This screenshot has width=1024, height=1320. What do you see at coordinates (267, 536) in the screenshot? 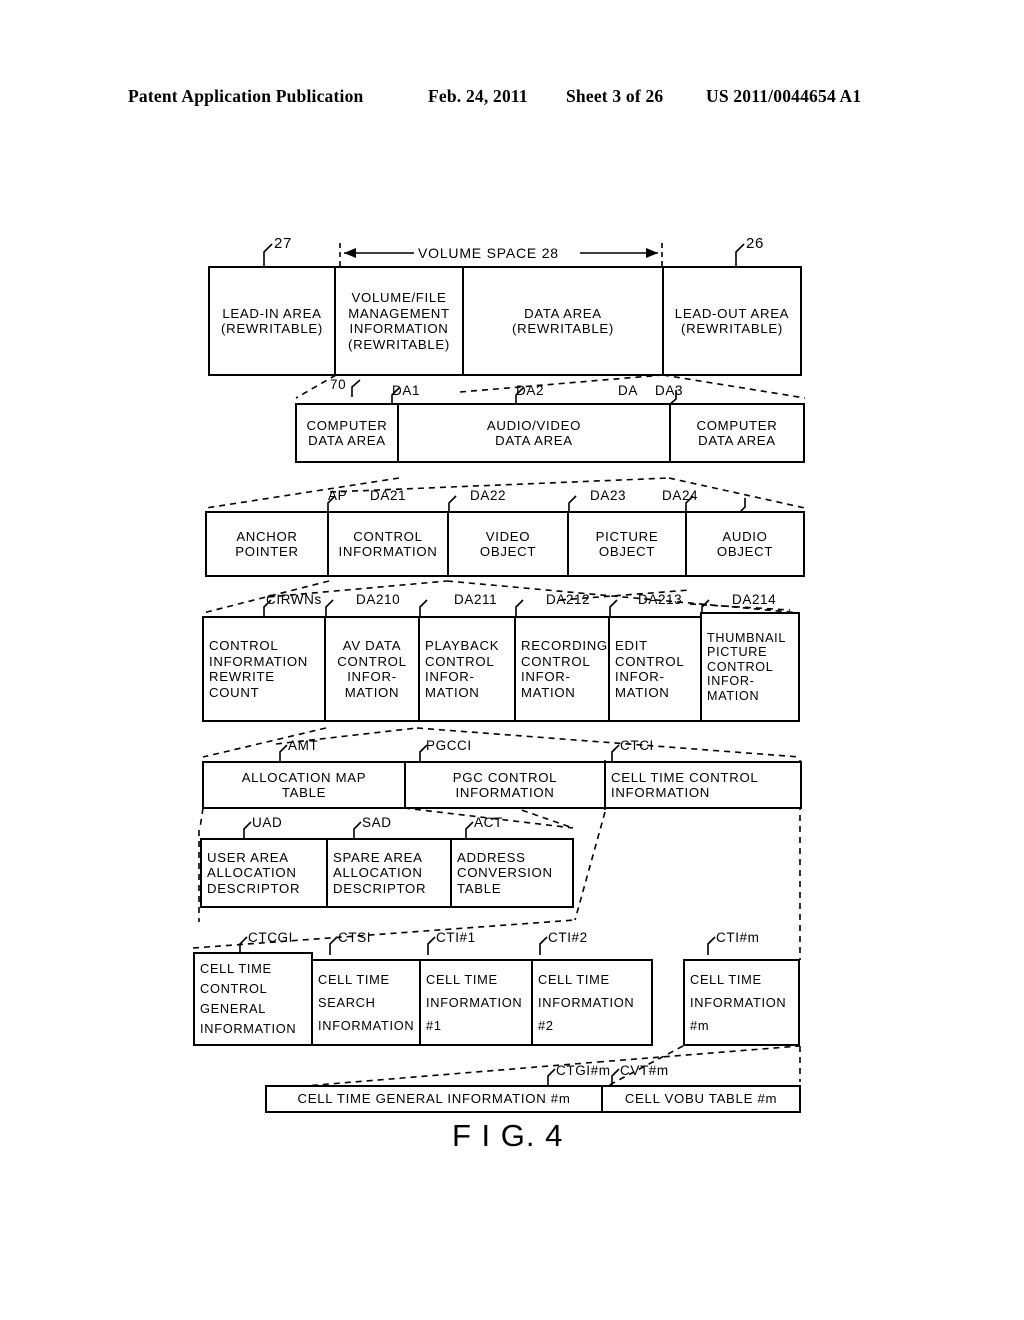
I see `box-line: ANCHOR` at bounding box center [267, 536].